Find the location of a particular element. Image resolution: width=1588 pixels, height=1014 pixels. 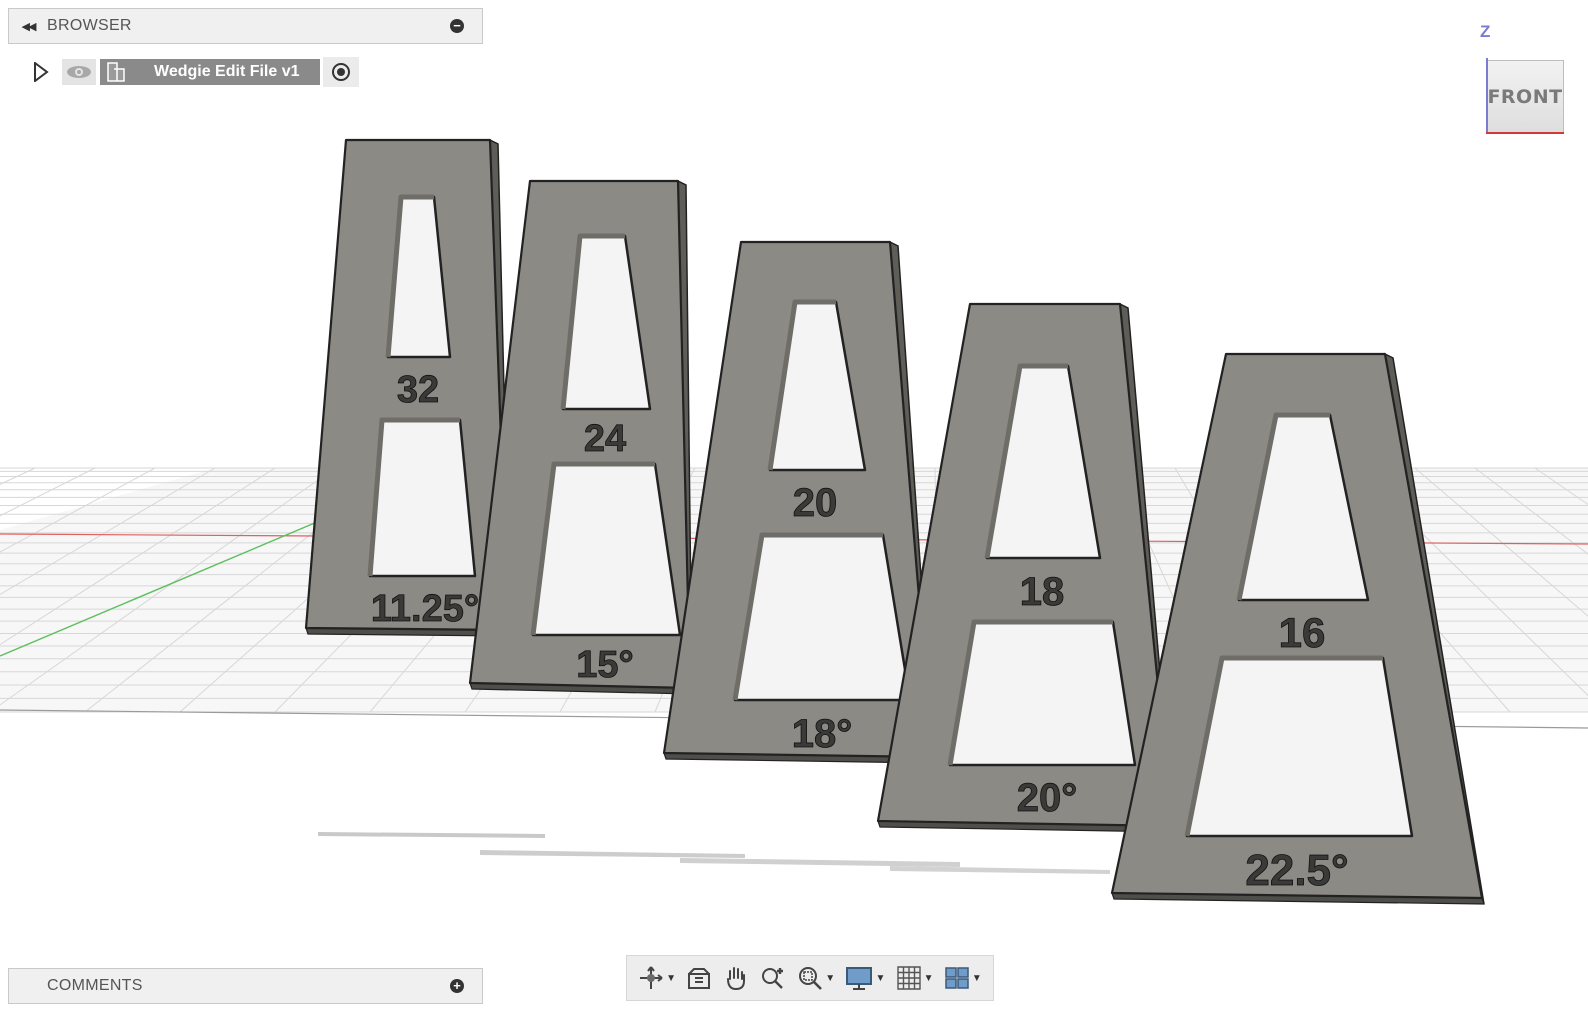

look-at-tool is located at coordinates (699, 978).